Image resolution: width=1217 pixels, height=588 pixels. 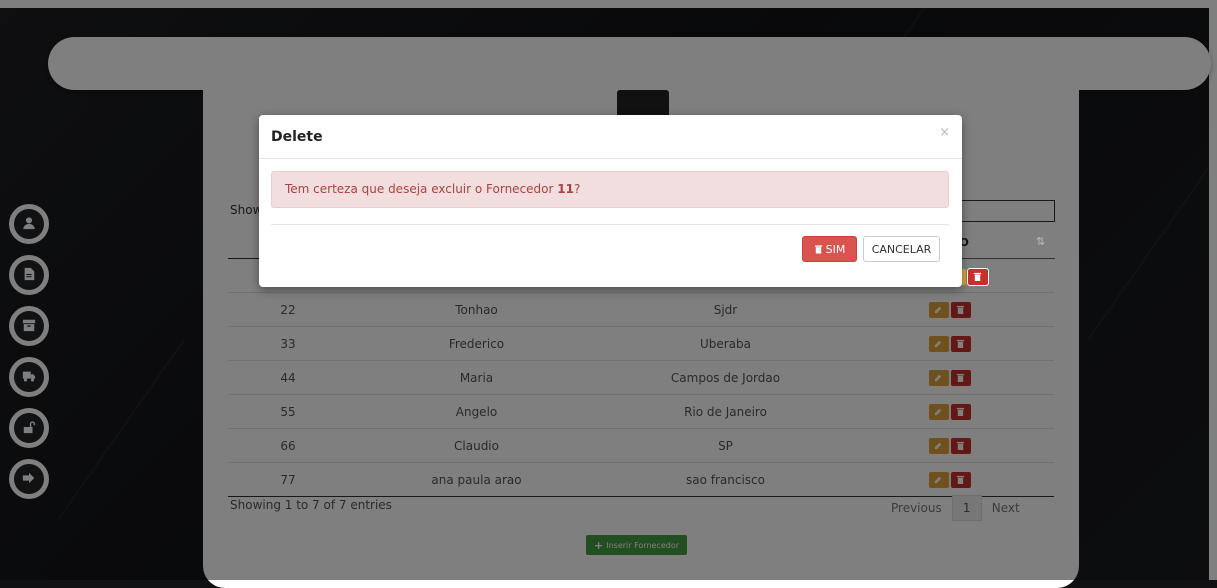 I want to click on header-divider, so click(x=1003, y=258).